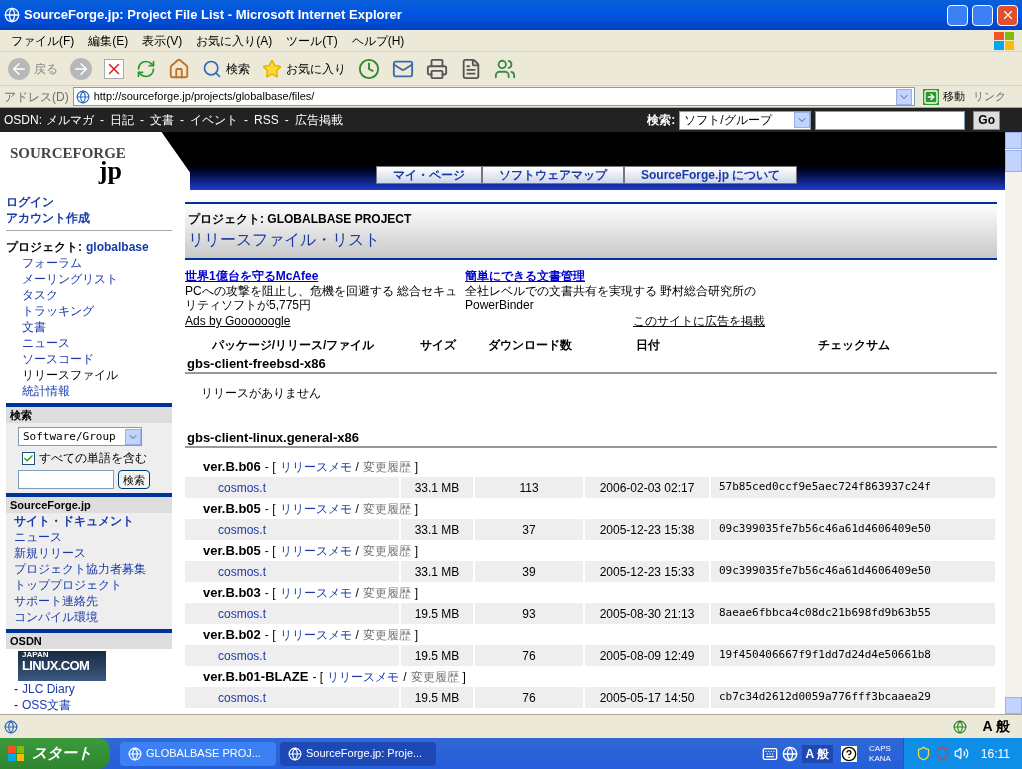 This screenshot has height=769, width=1022. Describe the element at coordinates (97, 279) in the screenshot. I see `project-menu-item: メーリングリスト` at that location.